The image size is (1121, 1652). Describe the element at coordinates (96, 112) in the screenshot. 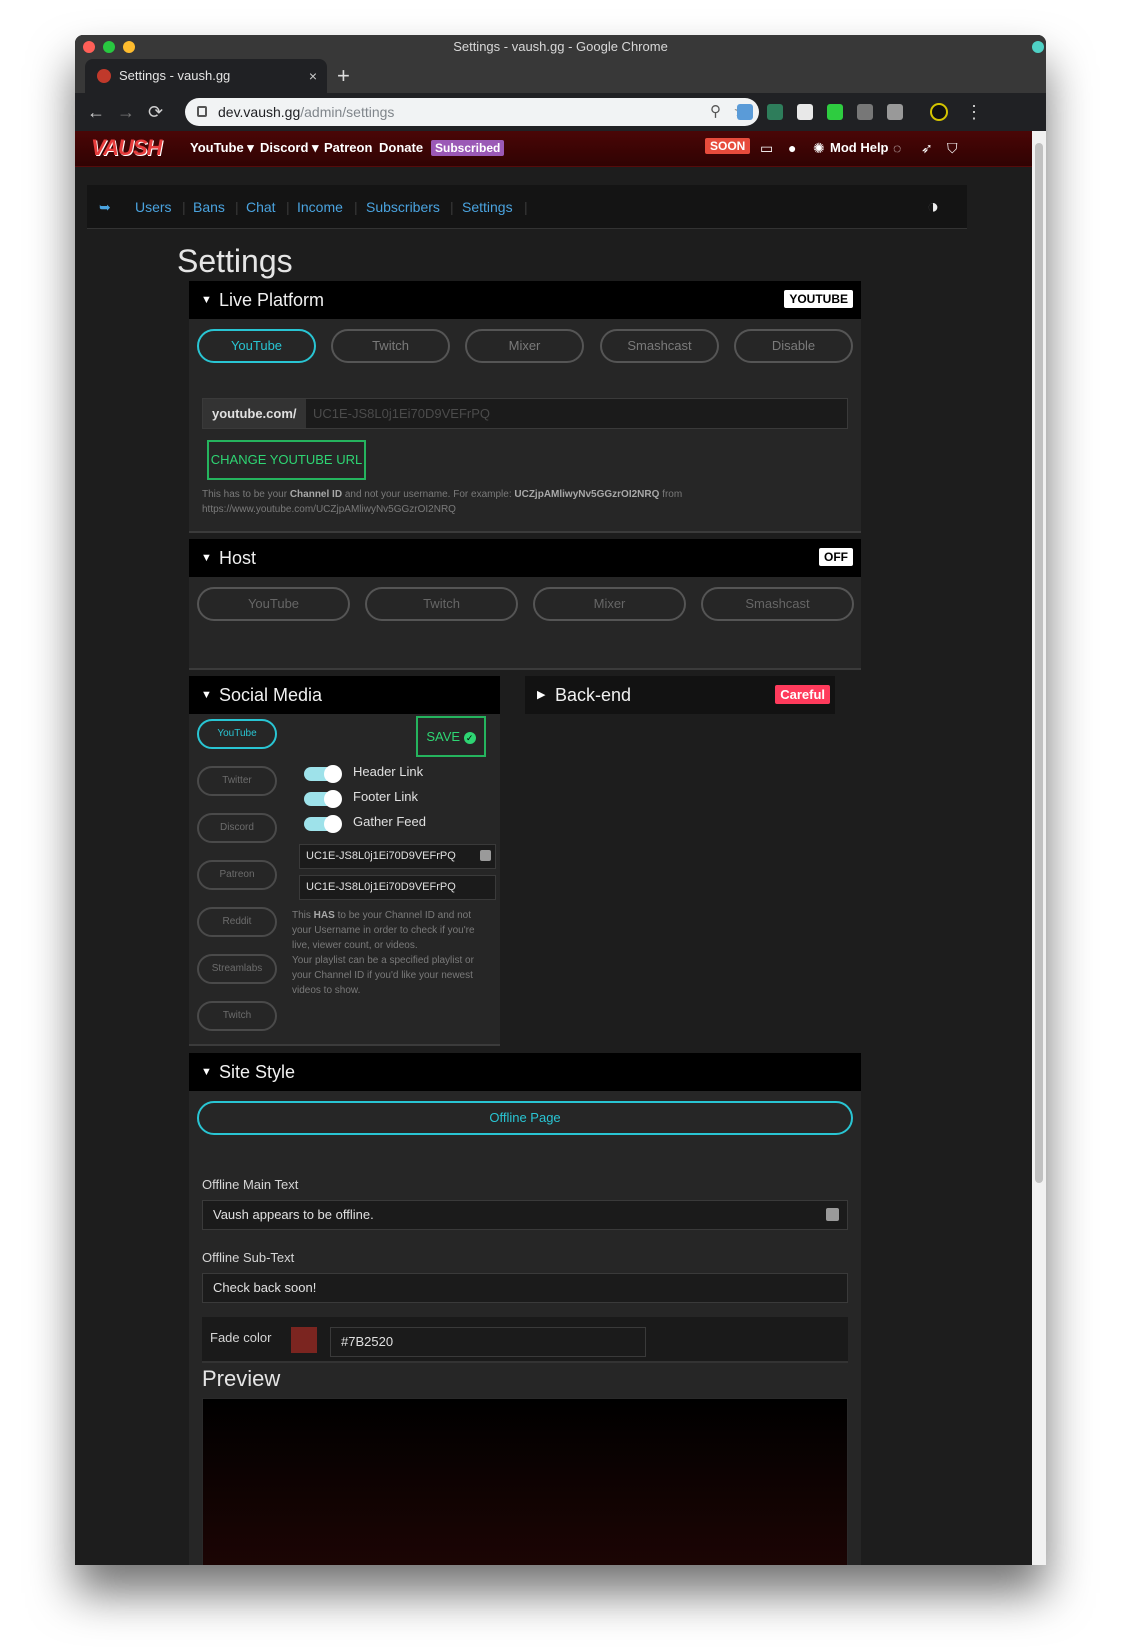

I see `back-button: ←` at that location.